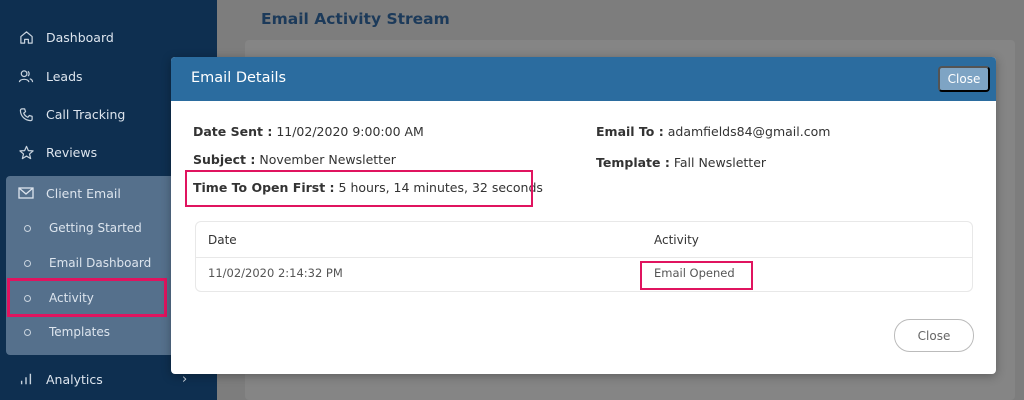  What do you see at coordinates (224, 159) in the screenshot?
I see `subject-label: Subject :` at bounding box center [224, 159].